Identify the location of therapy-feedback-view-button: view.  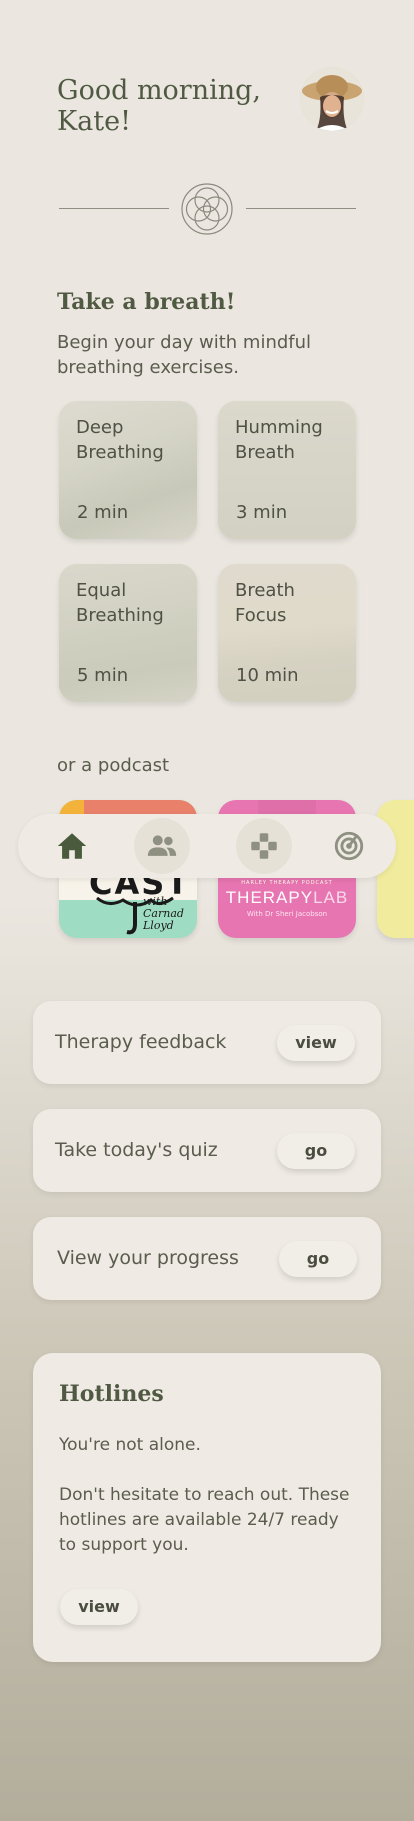
(316, 1043).